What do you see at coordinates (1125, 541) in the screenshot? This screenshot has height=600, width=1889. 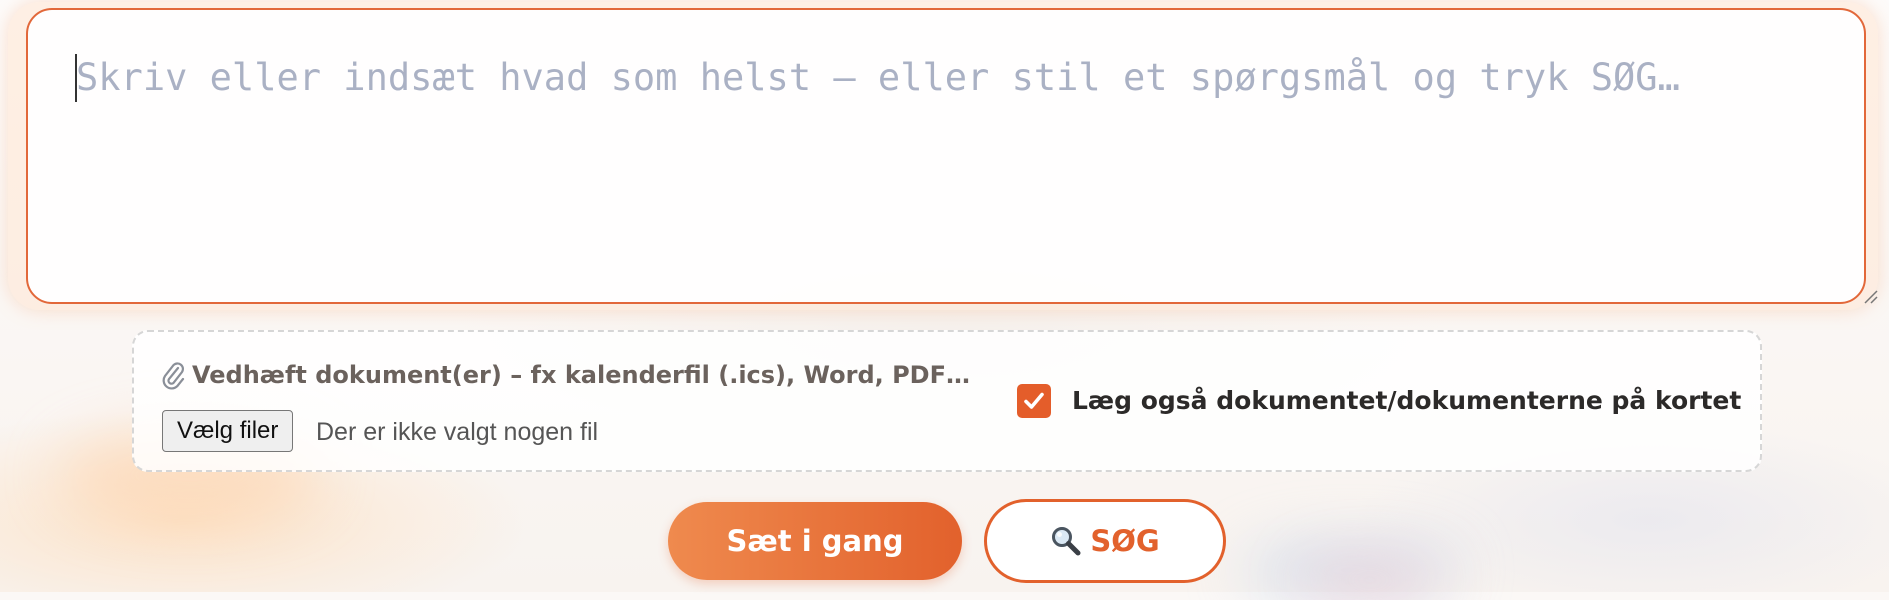 I see `search-button-label: SØG` at bounding box center [1125, 541].